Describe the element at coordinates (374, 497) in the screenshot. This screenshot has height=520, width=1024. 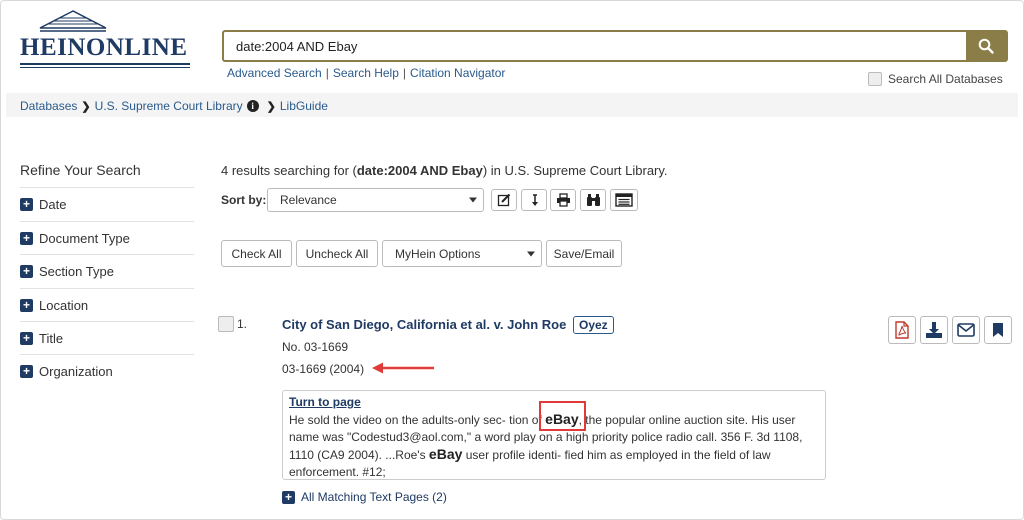
I see `all-matching-label: All Matching Text Pages (2)` at that location.